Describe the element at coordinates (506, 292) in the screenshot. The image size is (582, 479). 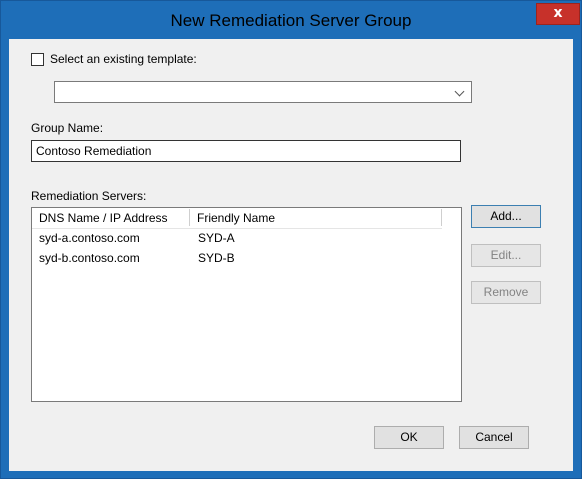
I see `remove-button: Remove` at that location.